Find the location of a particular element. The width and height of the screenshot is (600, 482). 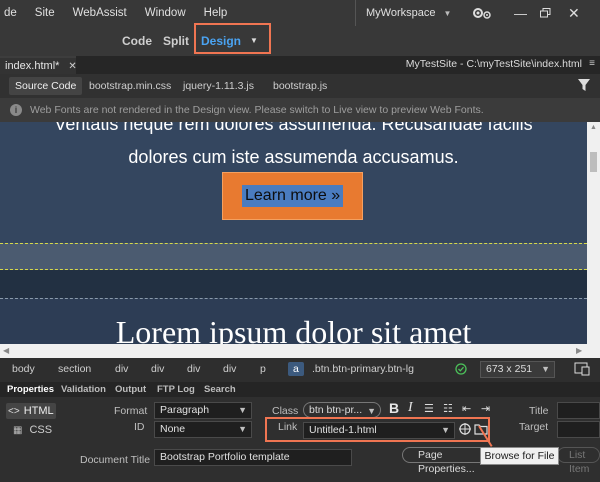

filter-icon is located at coordinates (584, 87).